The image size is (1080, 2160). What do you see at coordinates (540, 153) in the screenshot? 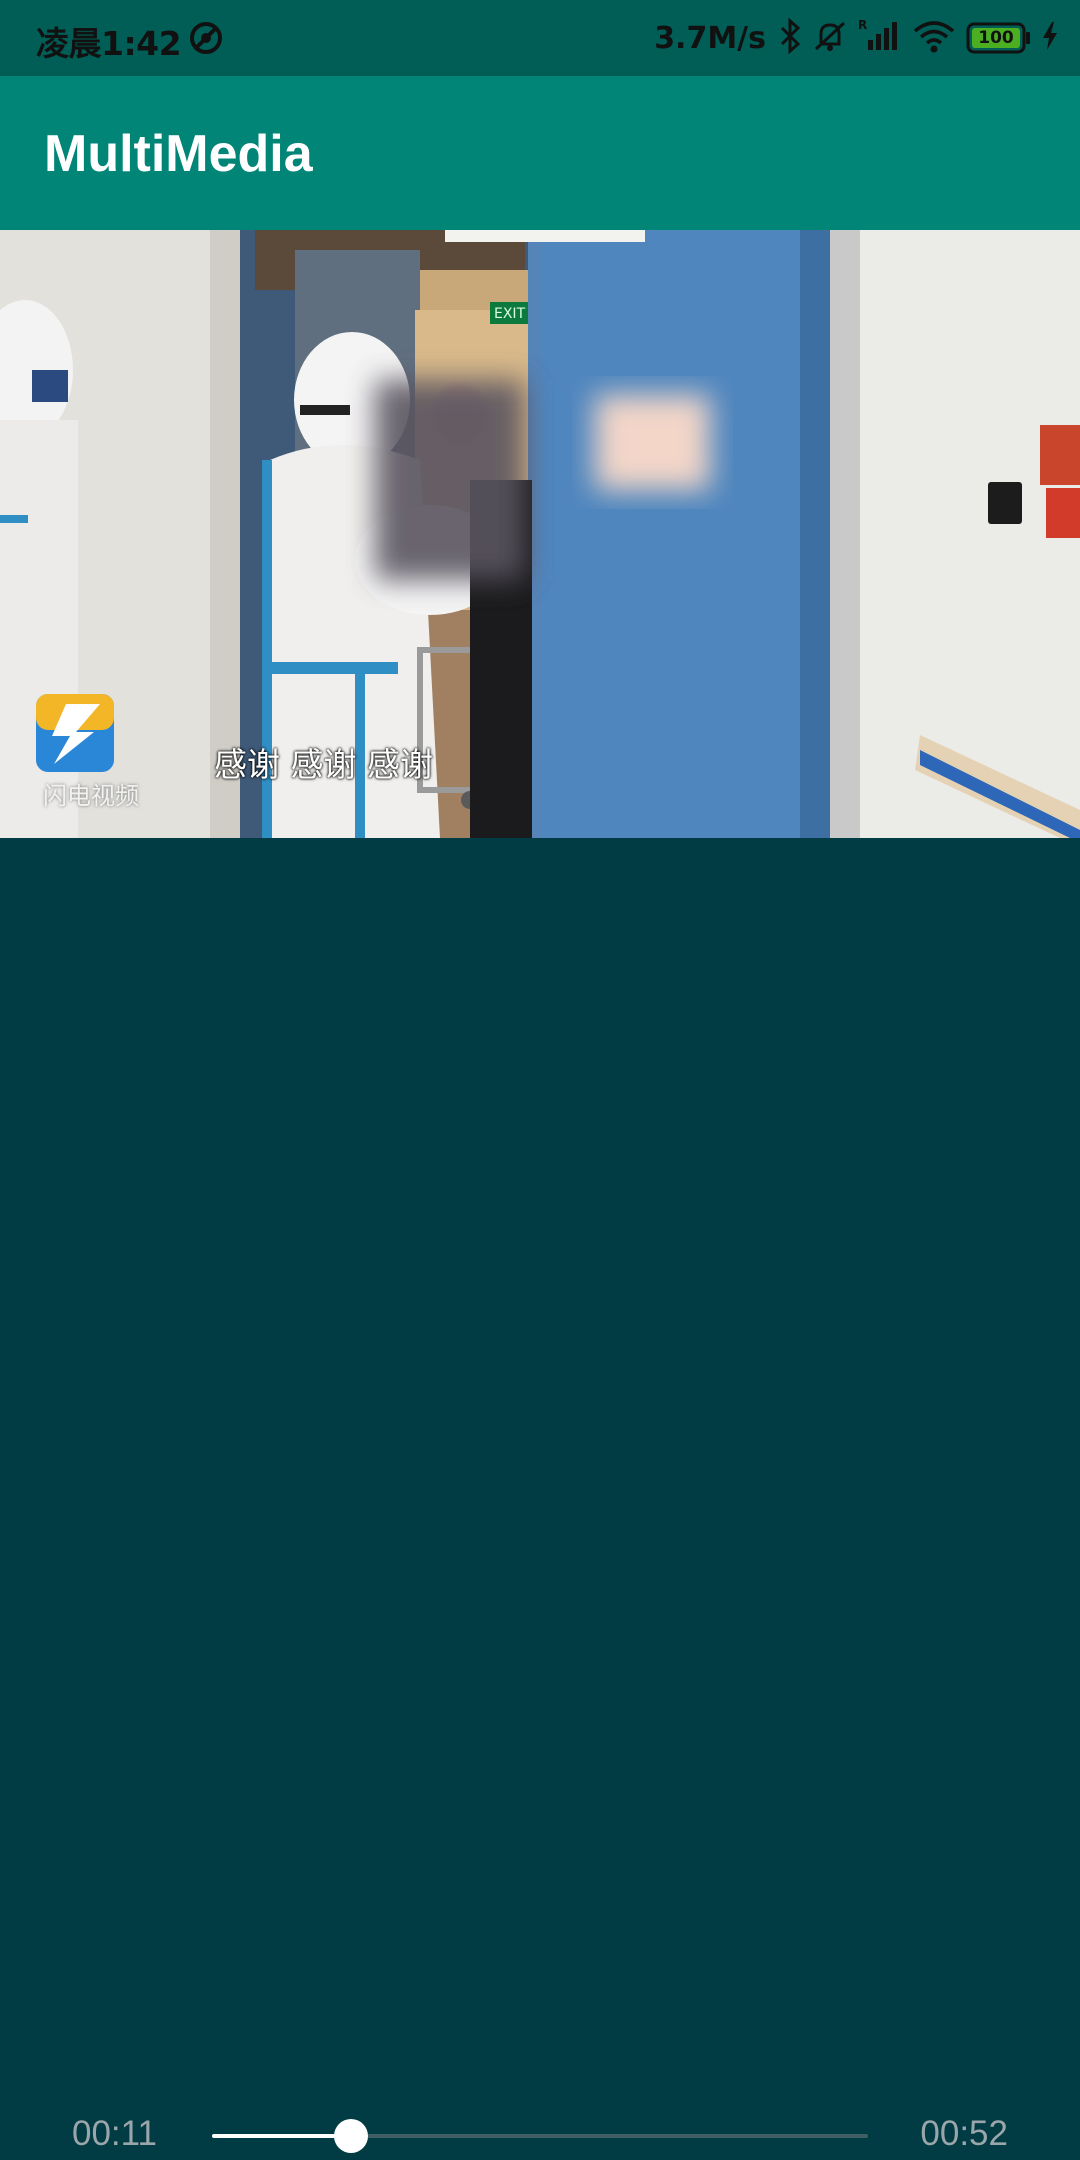
I see `app-bar: MultiMedia` at bounding box center [540, 153].